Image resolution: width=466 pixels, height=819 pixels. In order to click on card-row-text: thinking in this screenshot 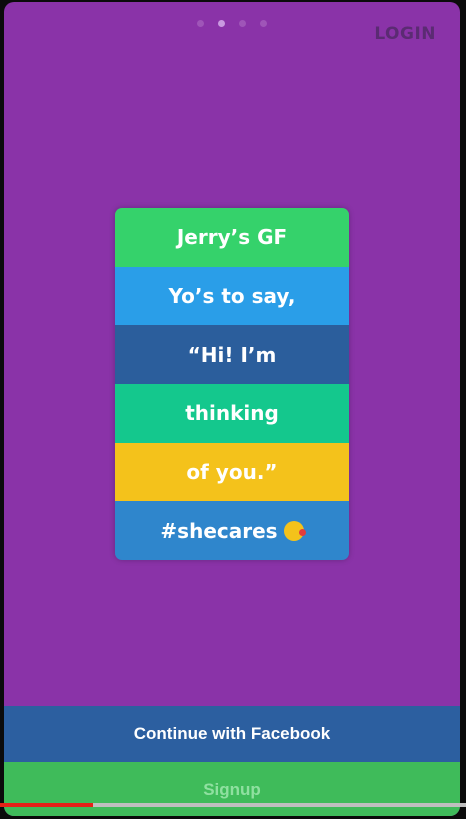, I will do `click(232, 413)`.